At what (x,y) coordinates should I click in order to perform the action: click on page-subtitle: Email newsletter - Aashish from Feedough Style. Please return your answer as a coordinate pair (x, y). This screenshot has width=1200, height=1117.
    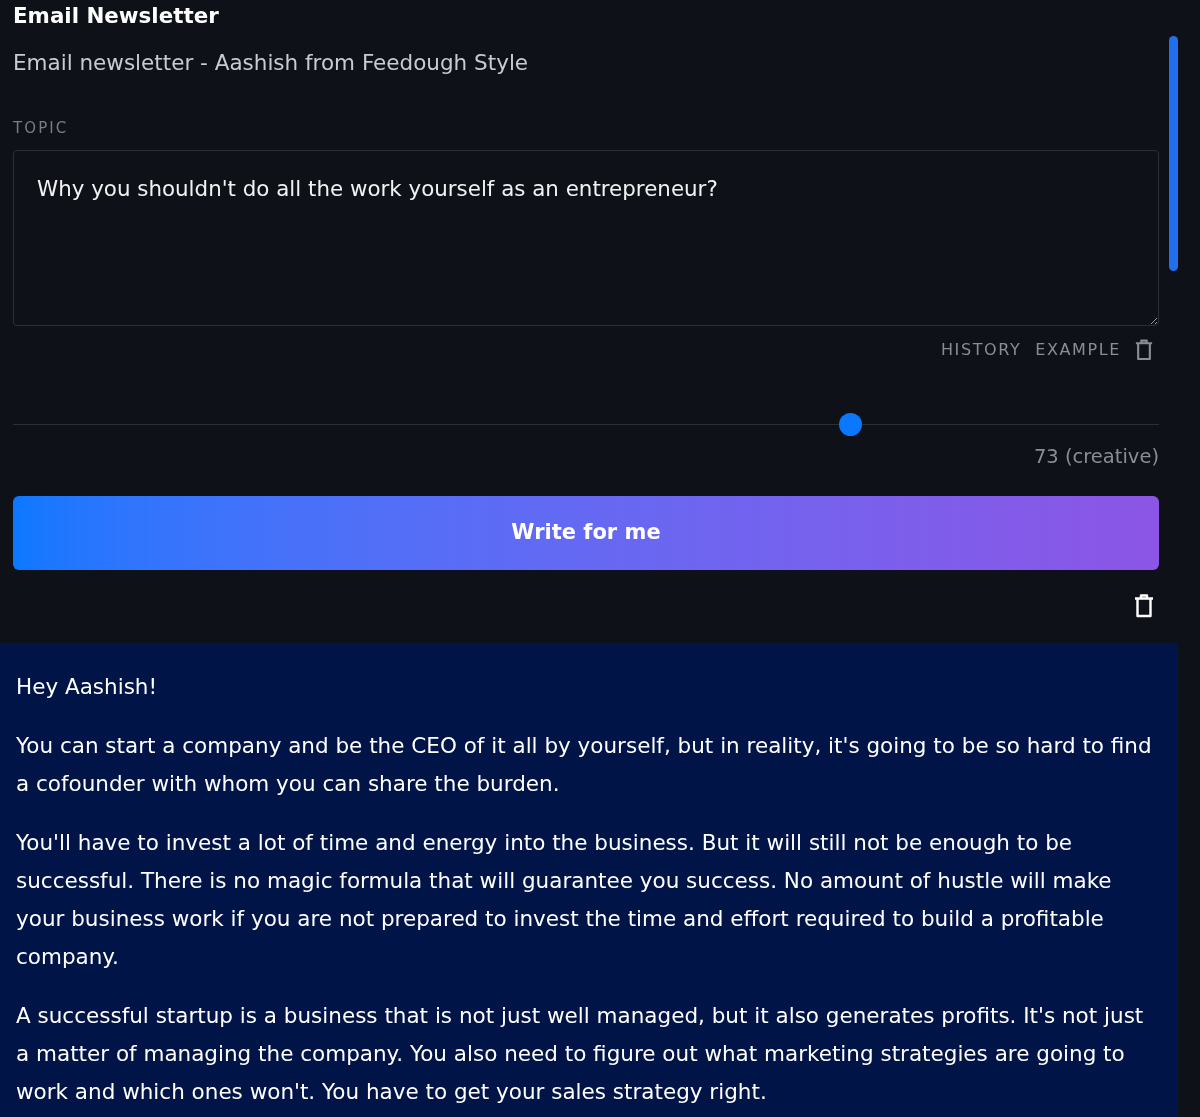
    Looking at the image, I should click on (271, 63).